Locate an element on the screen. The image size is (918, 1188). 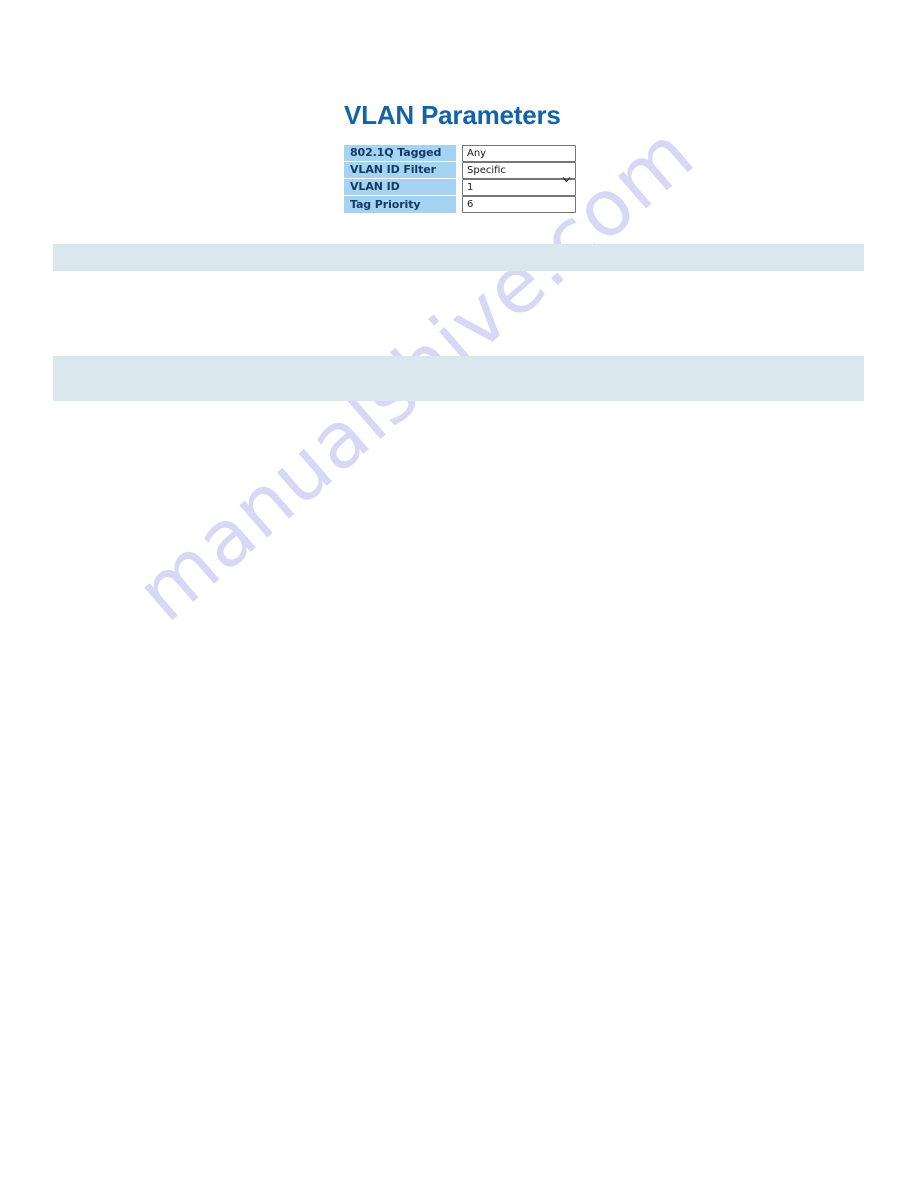
page-title: VLAN Parameters is located at coordinates (452, 115).